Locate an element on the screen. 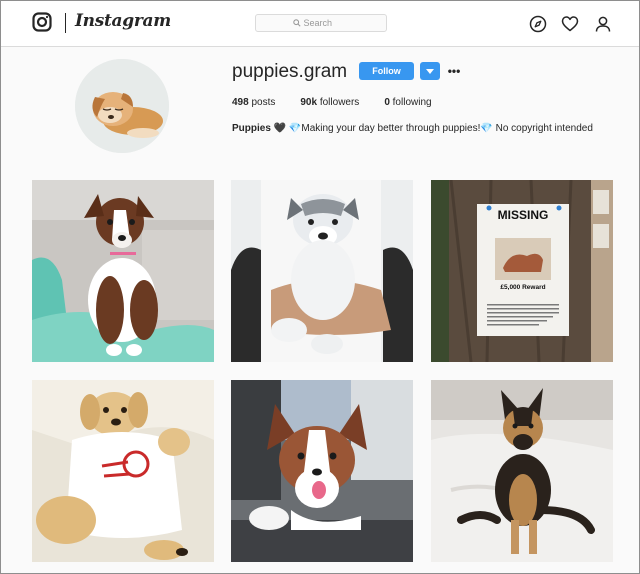  followers-label: followers is located at coordinates (339, 102).